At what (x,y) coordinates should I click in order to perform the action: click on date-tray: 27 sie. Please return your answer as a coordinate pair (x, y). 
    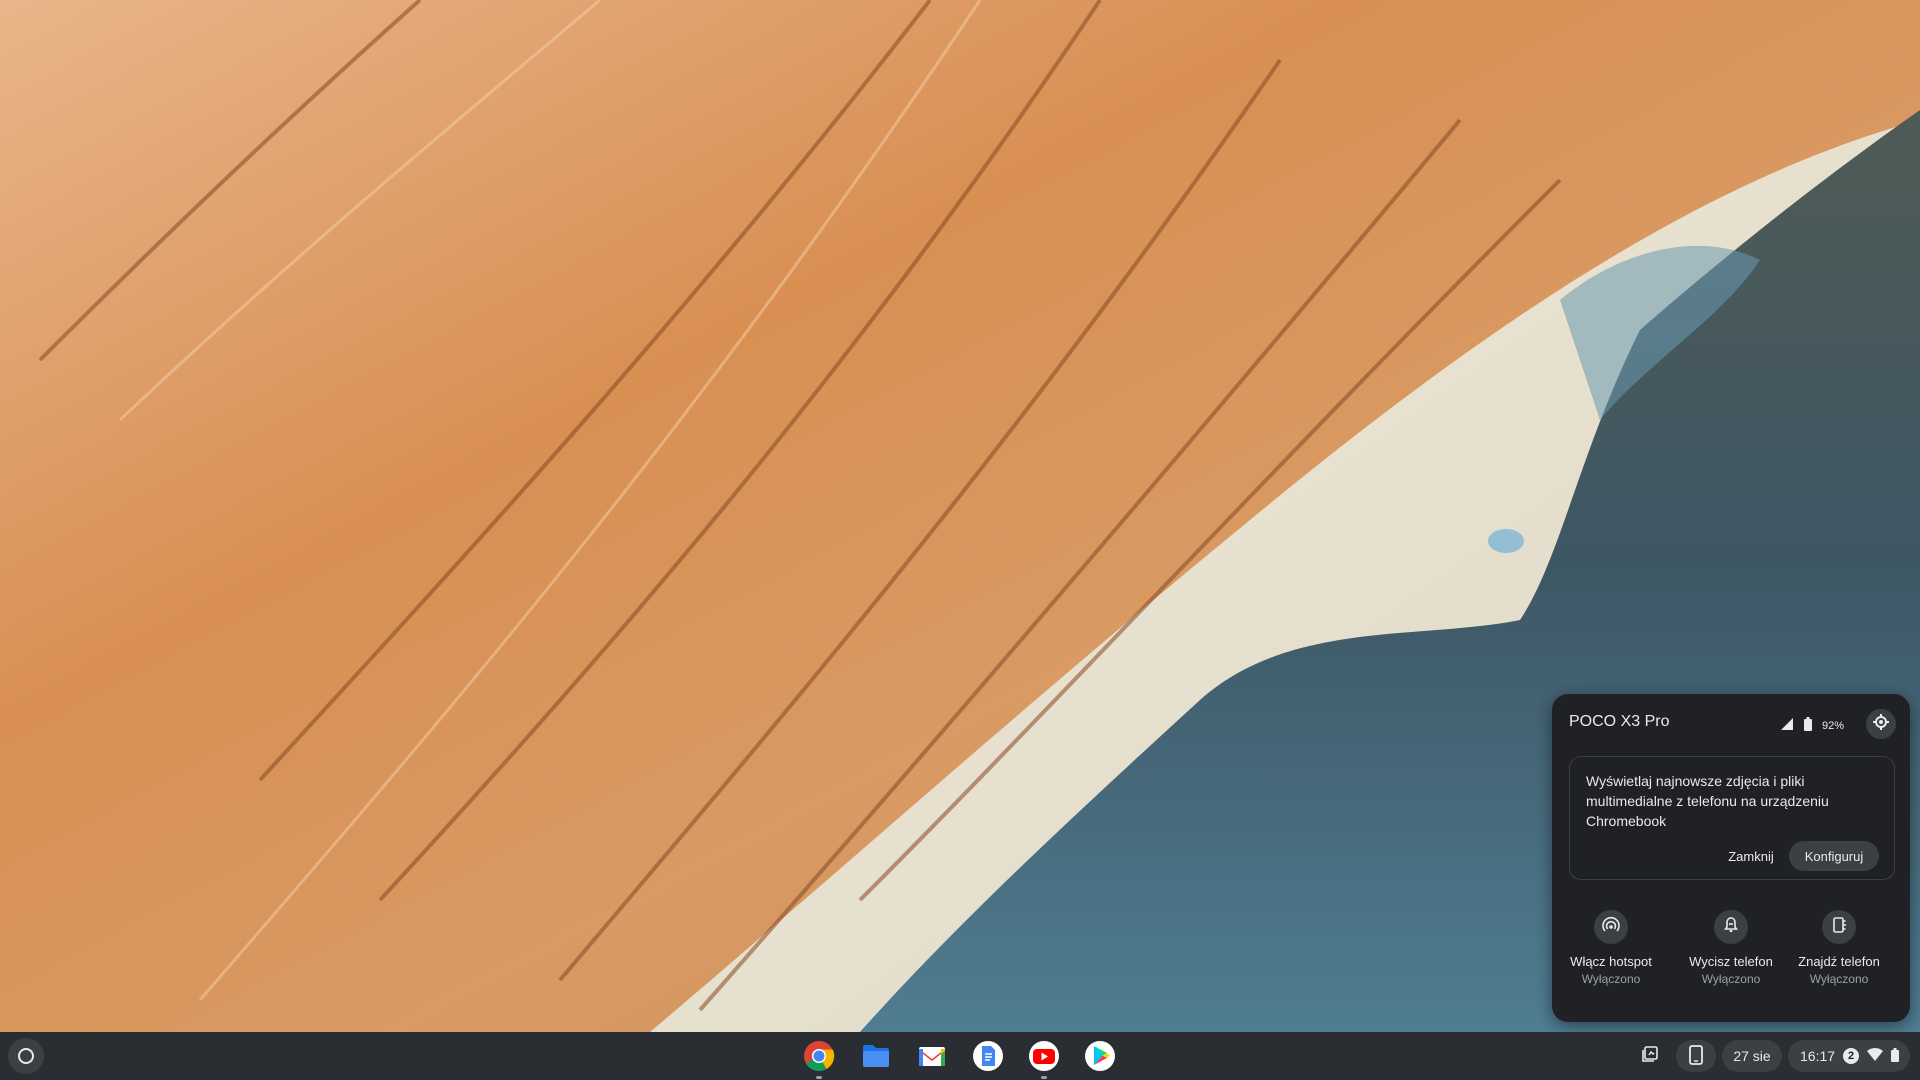
    Looking at the image, I should click on (1752, 1056).